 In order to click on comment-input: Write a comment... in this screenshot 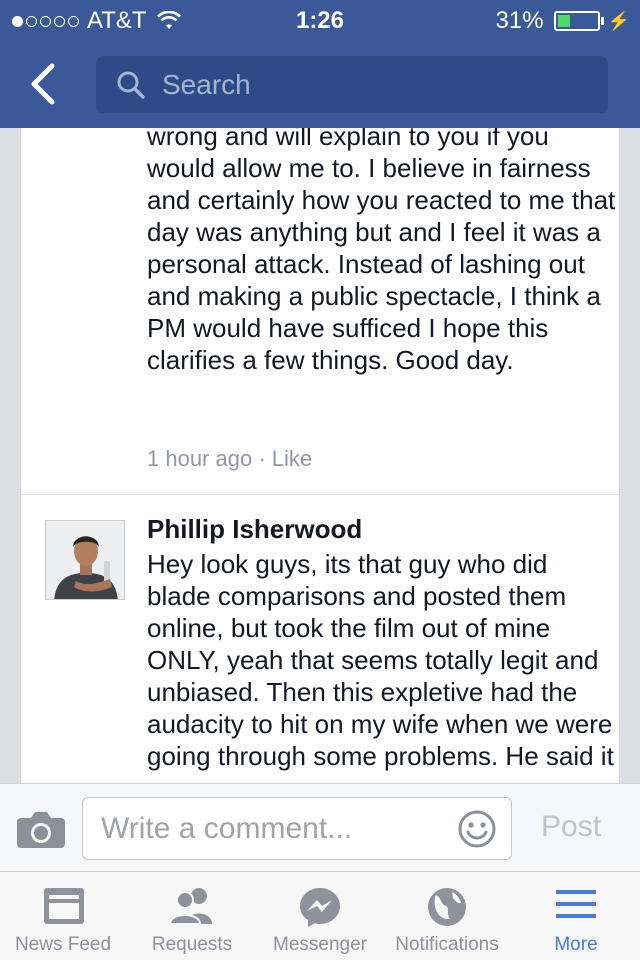, I will do `click(297, 828)`.